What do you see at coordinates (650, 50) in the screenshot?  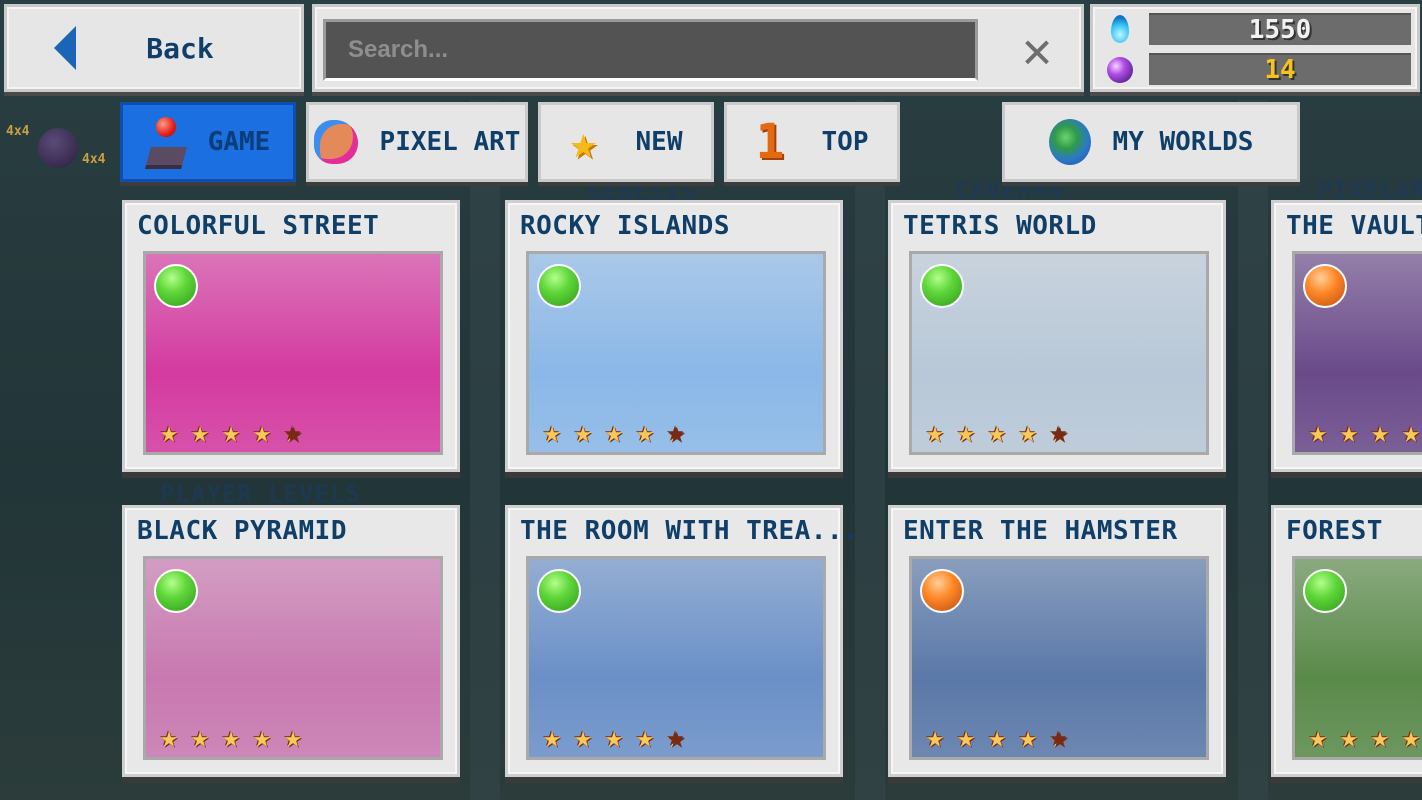 I see `search-input` at bounding box center [650, 50].